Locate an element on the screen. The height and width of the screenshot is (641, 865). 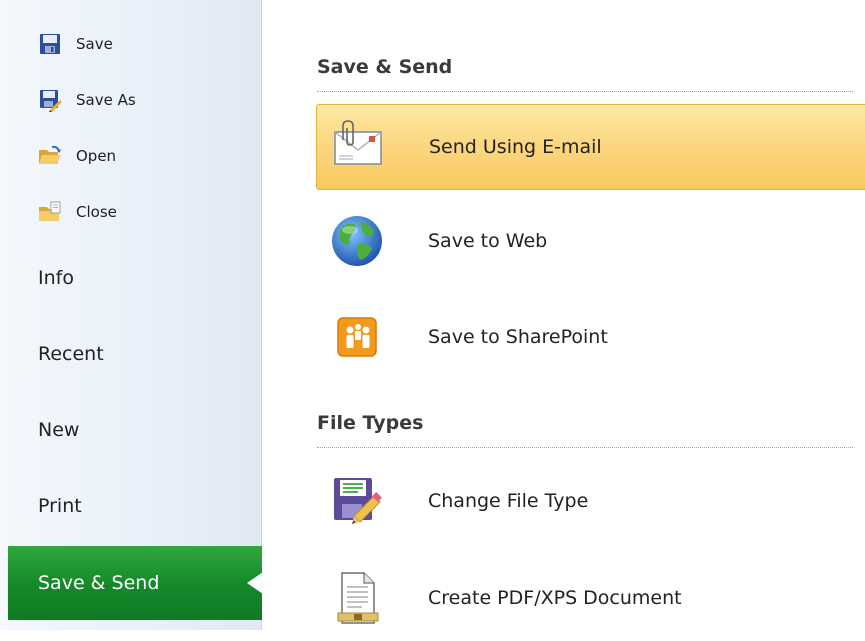
close-command-label: Close is located at coordinates (96, 212).